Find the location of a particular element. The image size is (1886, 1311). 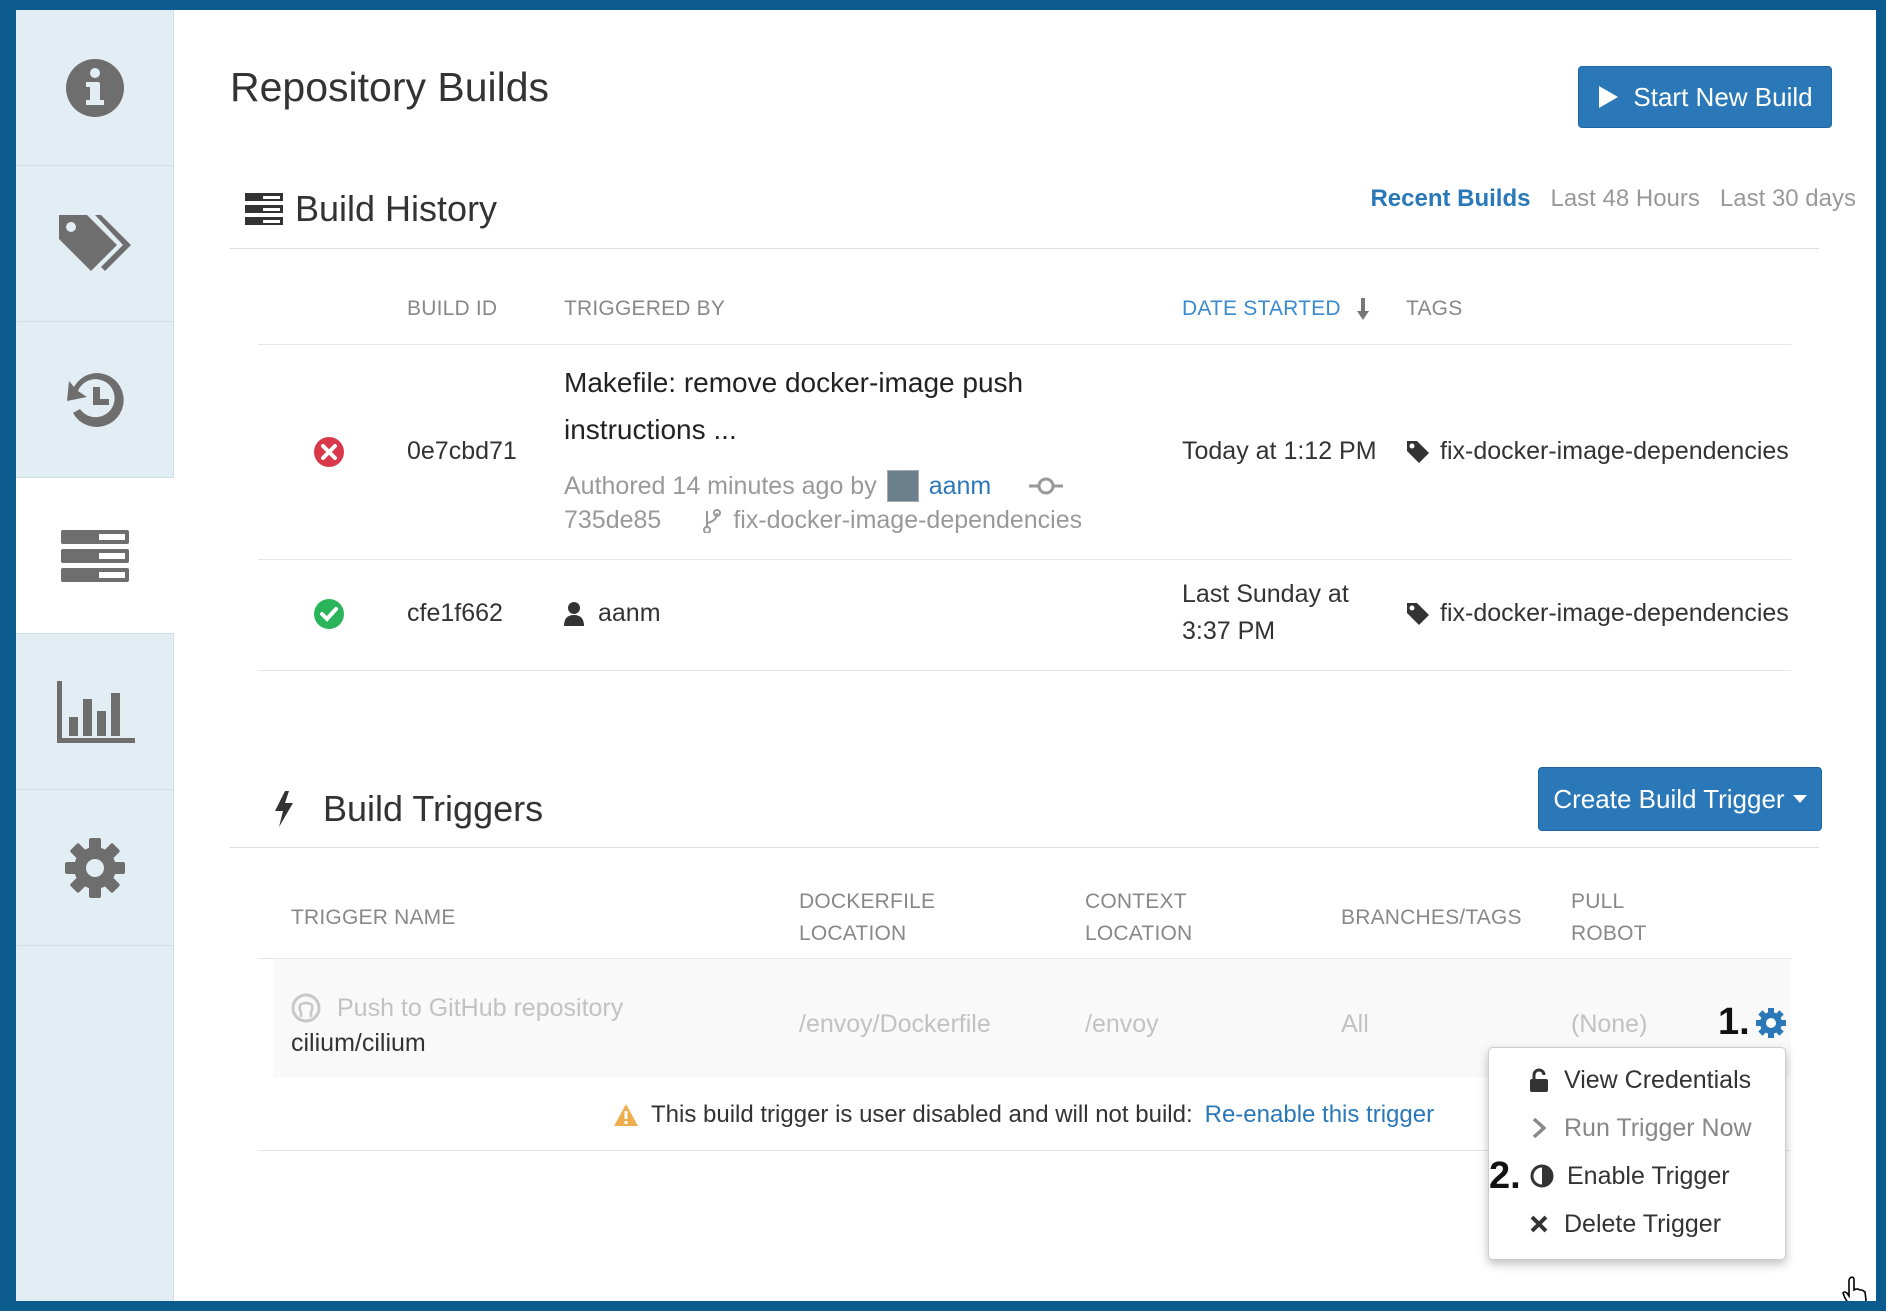

build-history-filters: Recent Builds Last 48 Hours Last 30 days is located at coordinates (1613, 199).